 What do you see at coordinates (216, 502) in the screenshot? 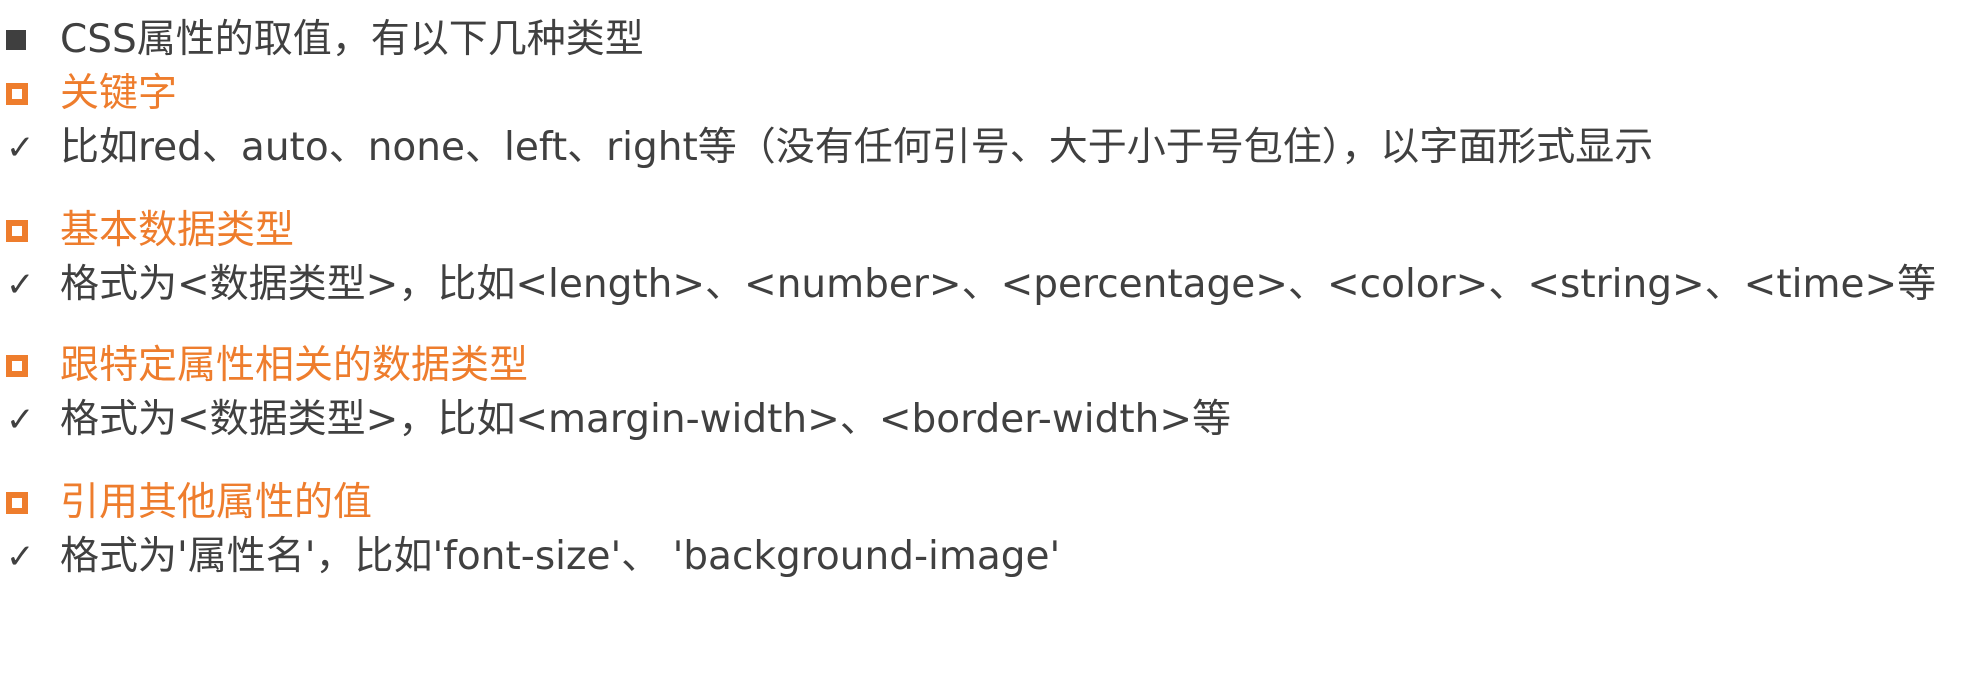
I see `section-heading: 引用其他属性的值` at bounding box center [216, 502].